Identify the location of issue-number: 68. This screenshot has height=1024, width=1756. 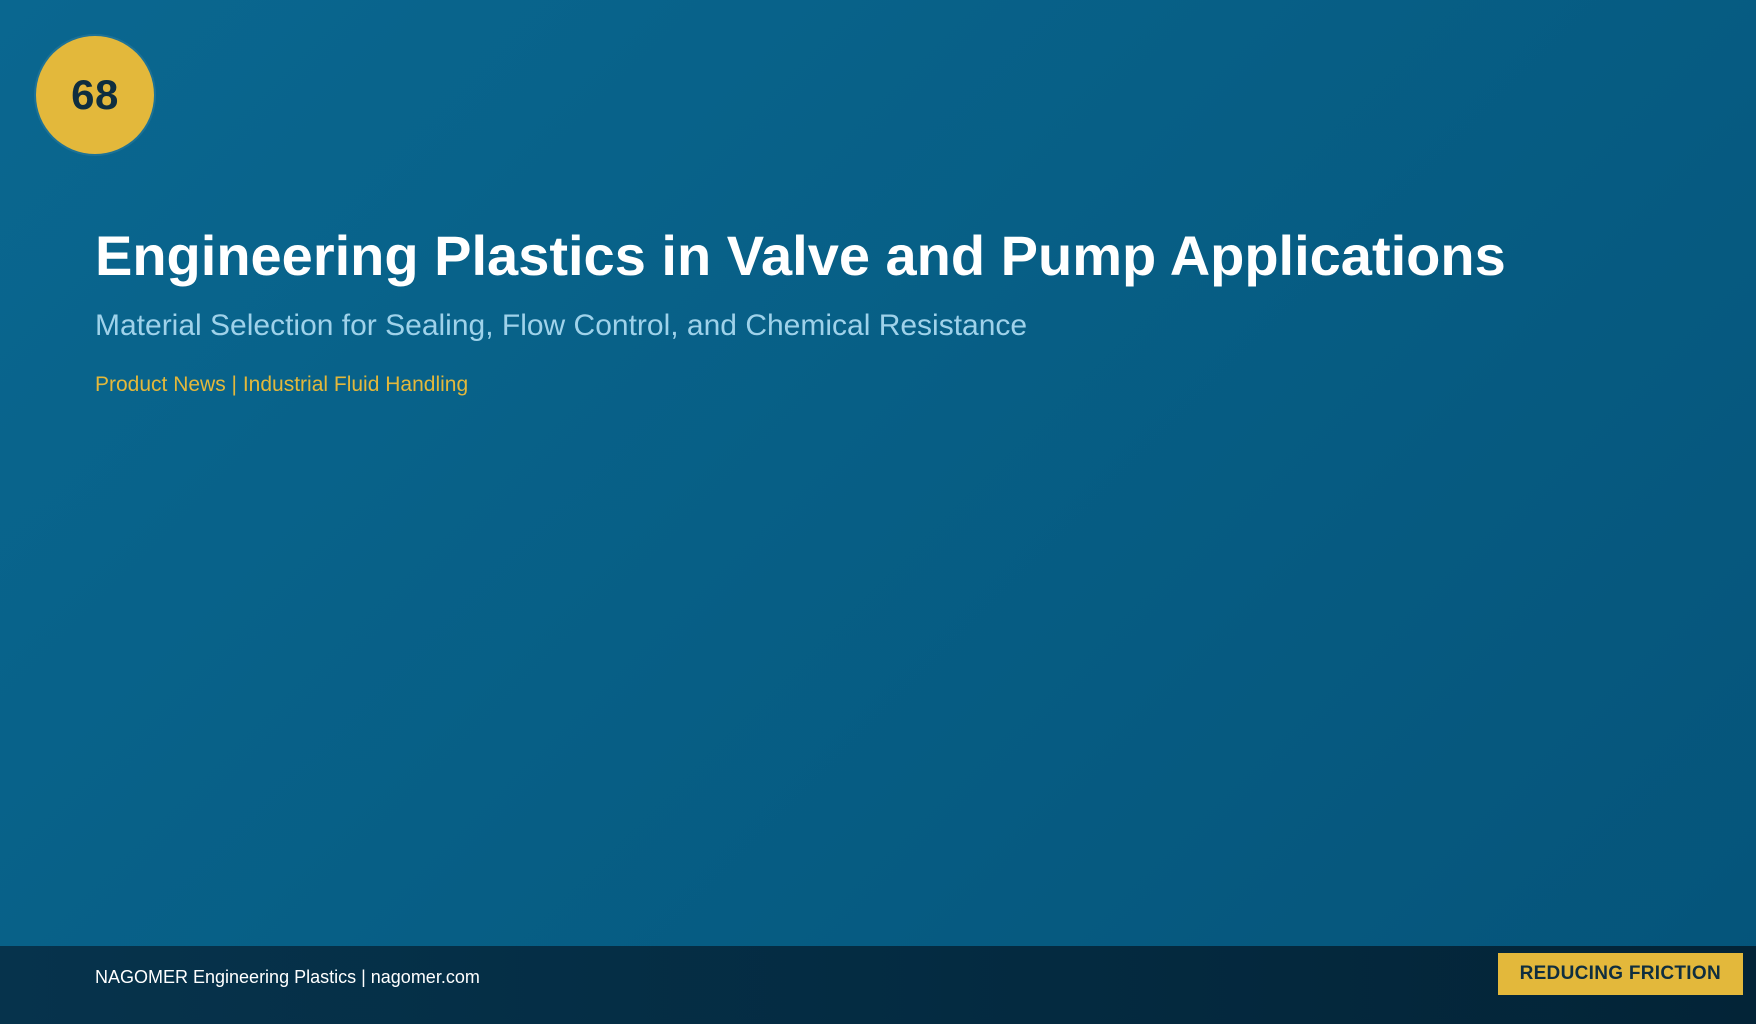
(95, 94).